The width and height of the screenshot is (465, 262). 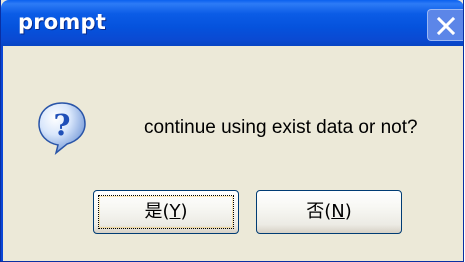 I want to click on no-button: 否(N), so click(x=329, y=212).